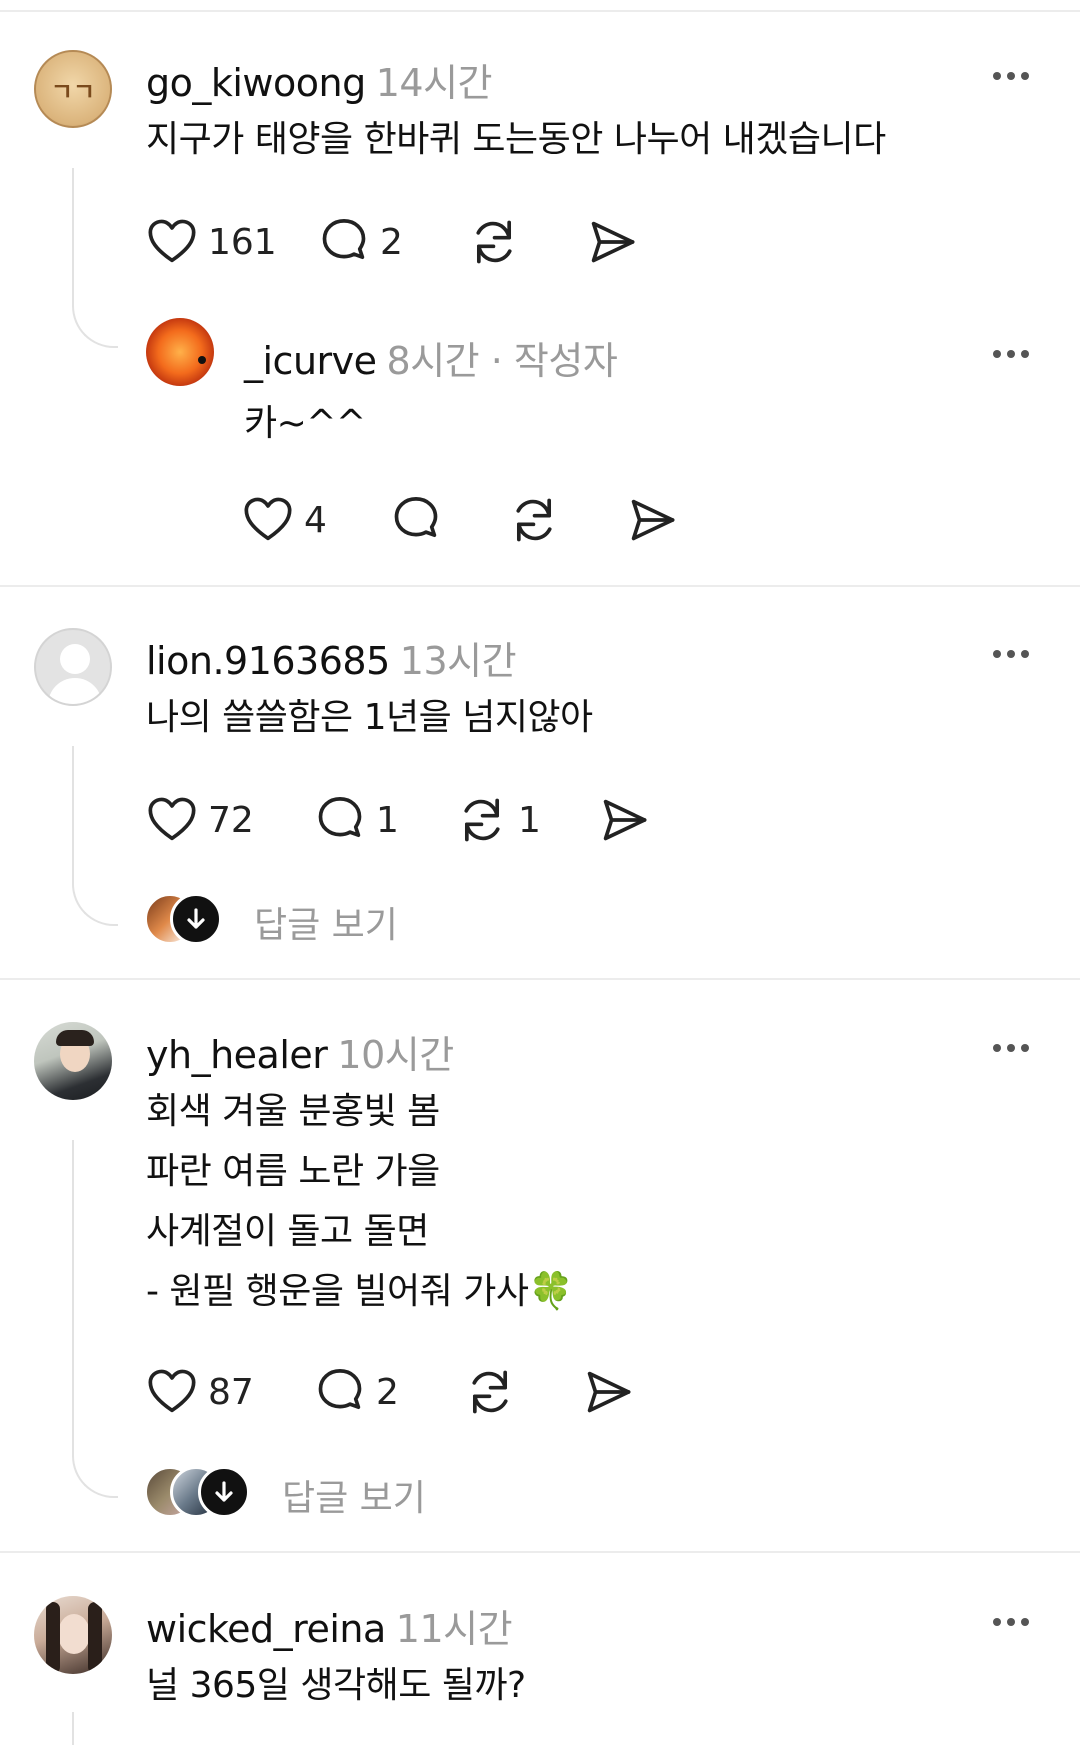 The width and height of the screenshot is (1080, 1745). I want to click on reply-header: _icurve 8시간 · 작성자, so click(431, 357).